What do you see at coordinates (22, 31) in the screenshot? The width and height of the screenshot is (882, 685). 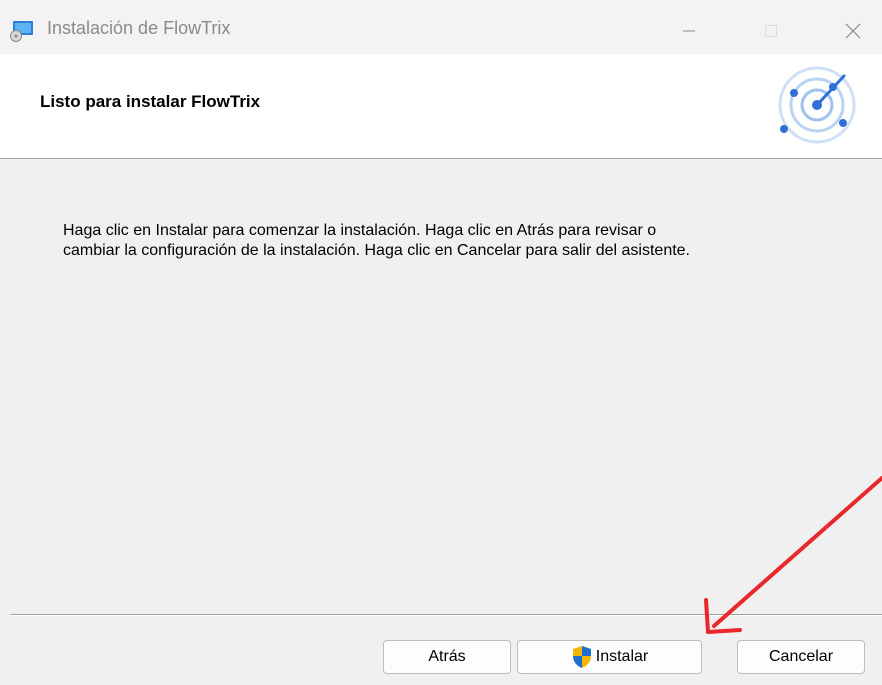 I see `installer-app-icon` at bounding box center [22, 31].